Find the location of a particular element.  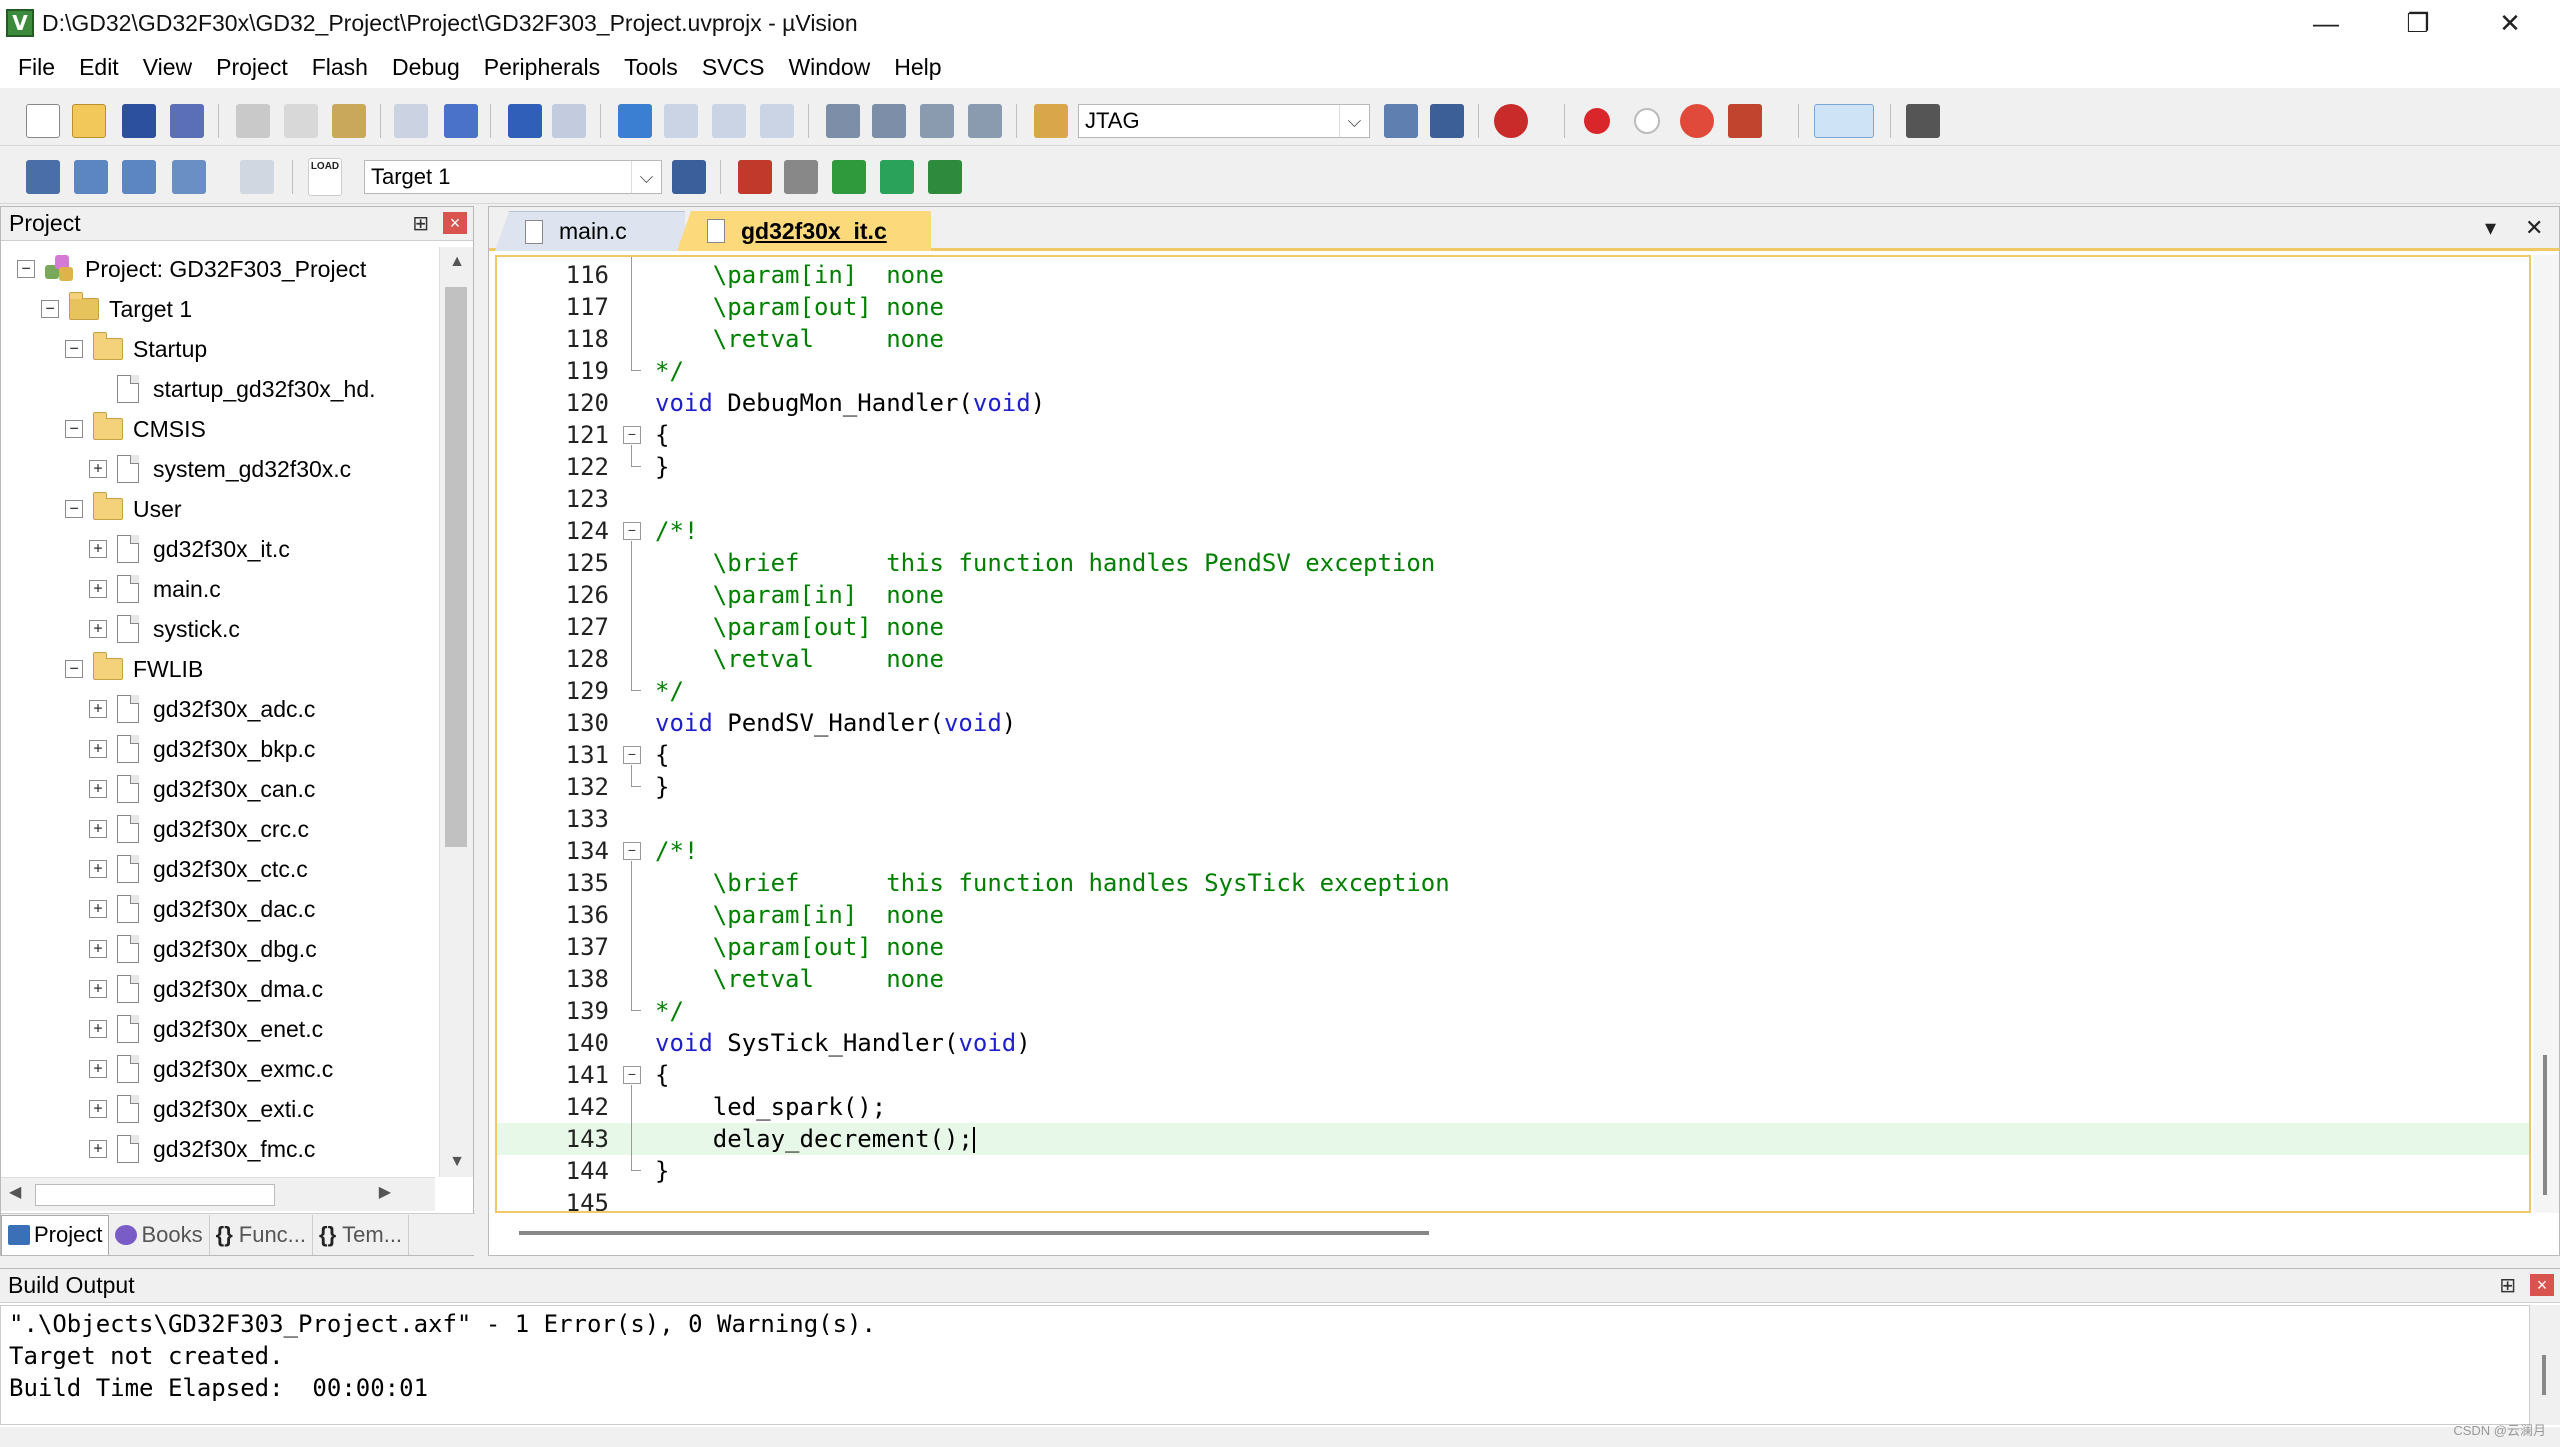

window-layout-icon is located at coordinates (1844, 121).